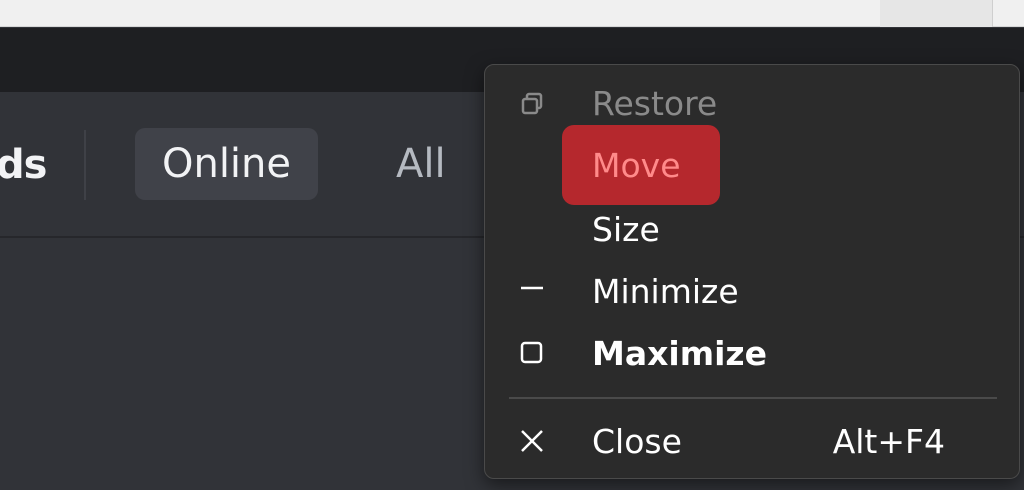 This screenshot has height=490, width=1024. Describe the element at coordinates (226, 164) in the screenshot. I see `tab-online: Online` at that location.